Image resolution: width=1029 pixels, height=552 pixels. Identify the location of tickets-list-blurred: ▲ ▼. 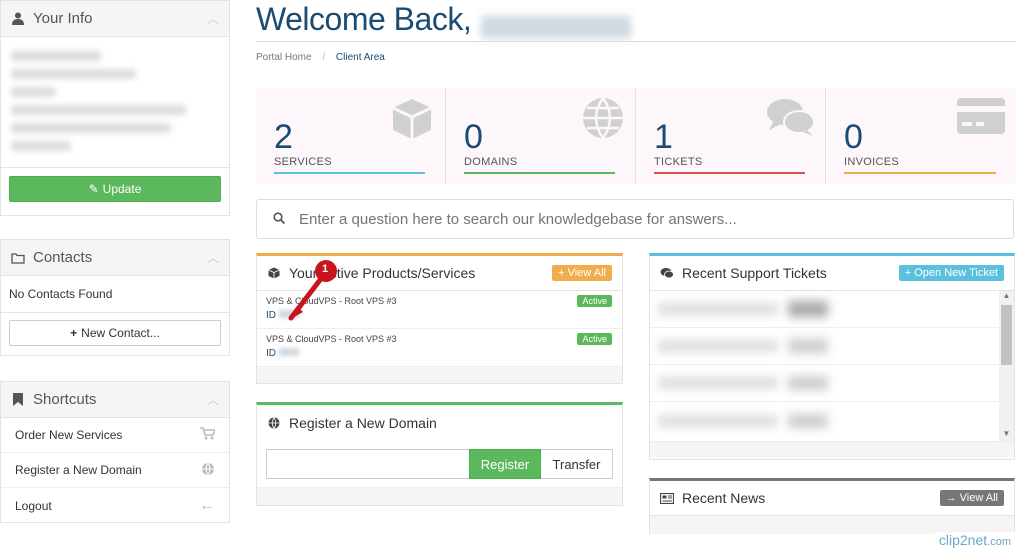
(832, 366).